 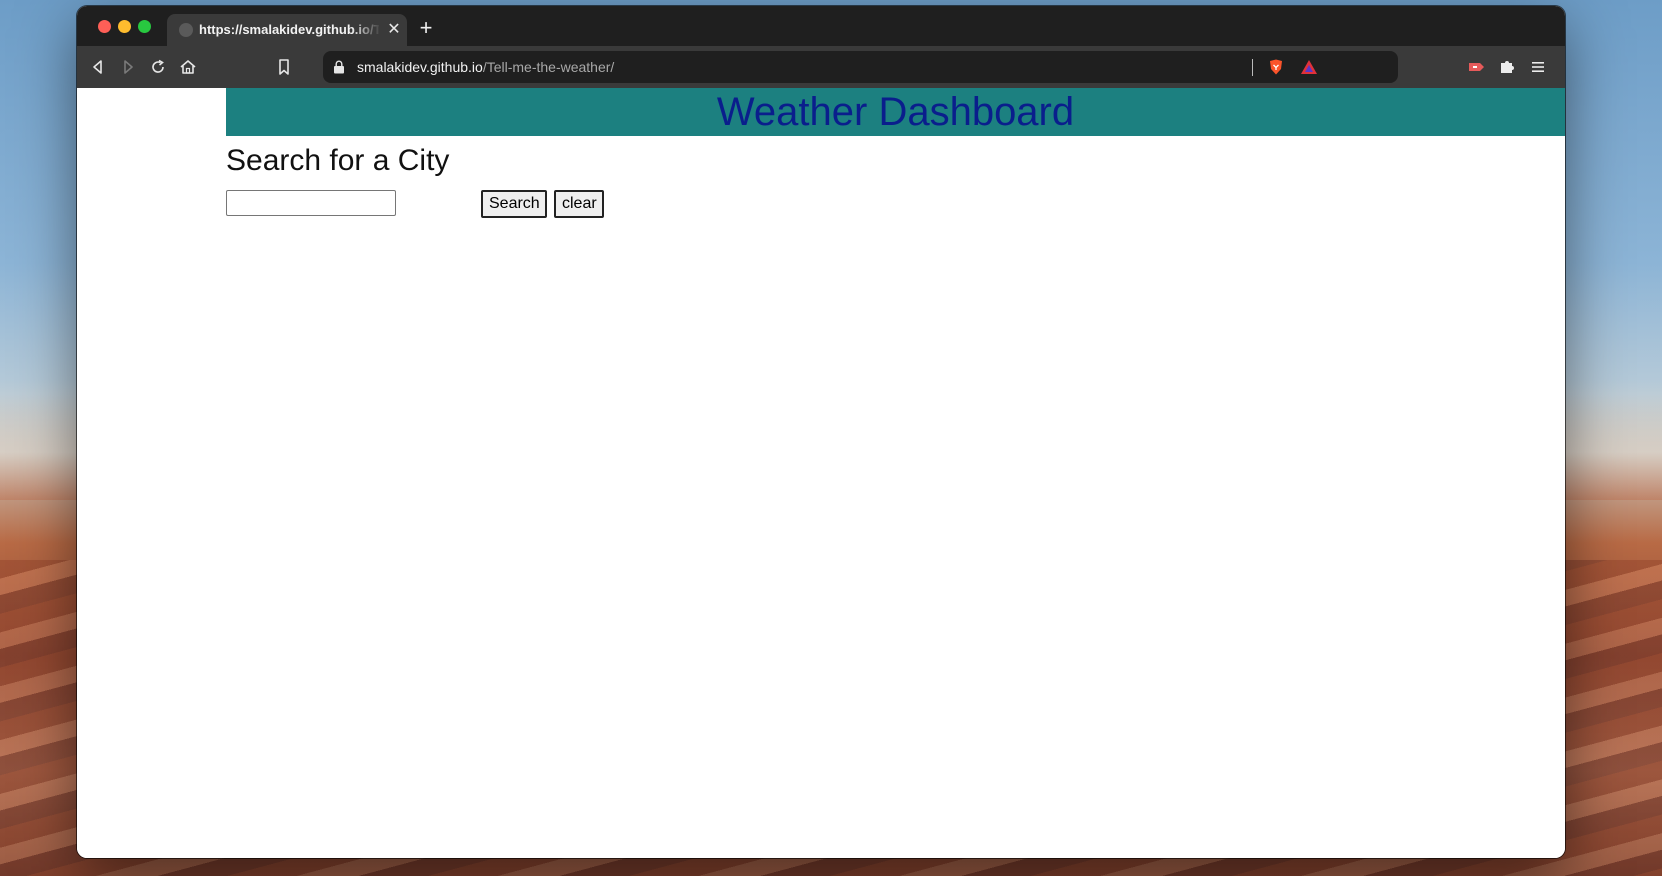 What do you see at coordinates (158, 67) in the screenshot?
I see `reload-icon` at bounding box center [158, 67].